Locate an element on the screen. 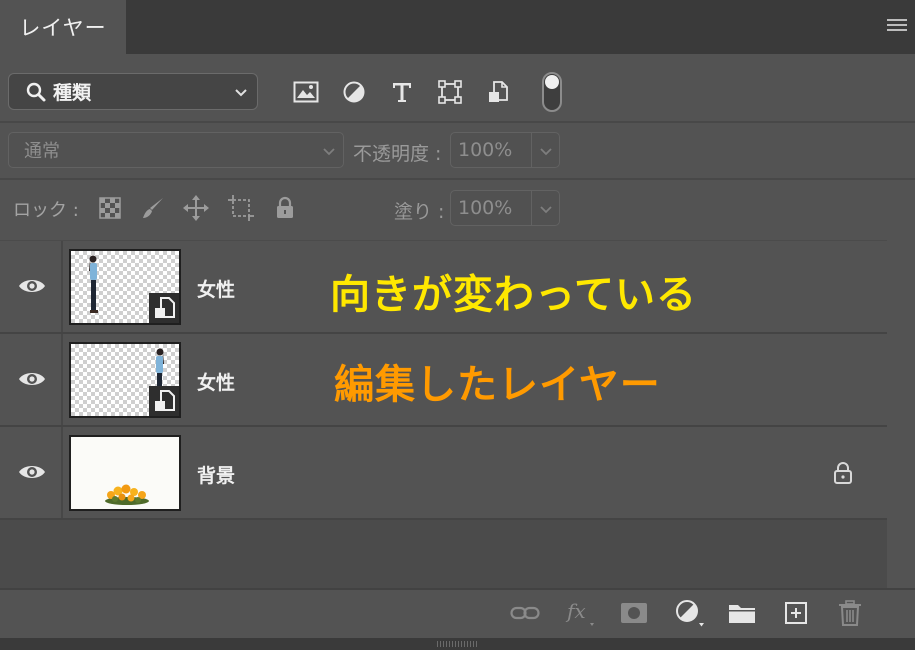  opacity-value: 100% is located at coordinates (485, 150).